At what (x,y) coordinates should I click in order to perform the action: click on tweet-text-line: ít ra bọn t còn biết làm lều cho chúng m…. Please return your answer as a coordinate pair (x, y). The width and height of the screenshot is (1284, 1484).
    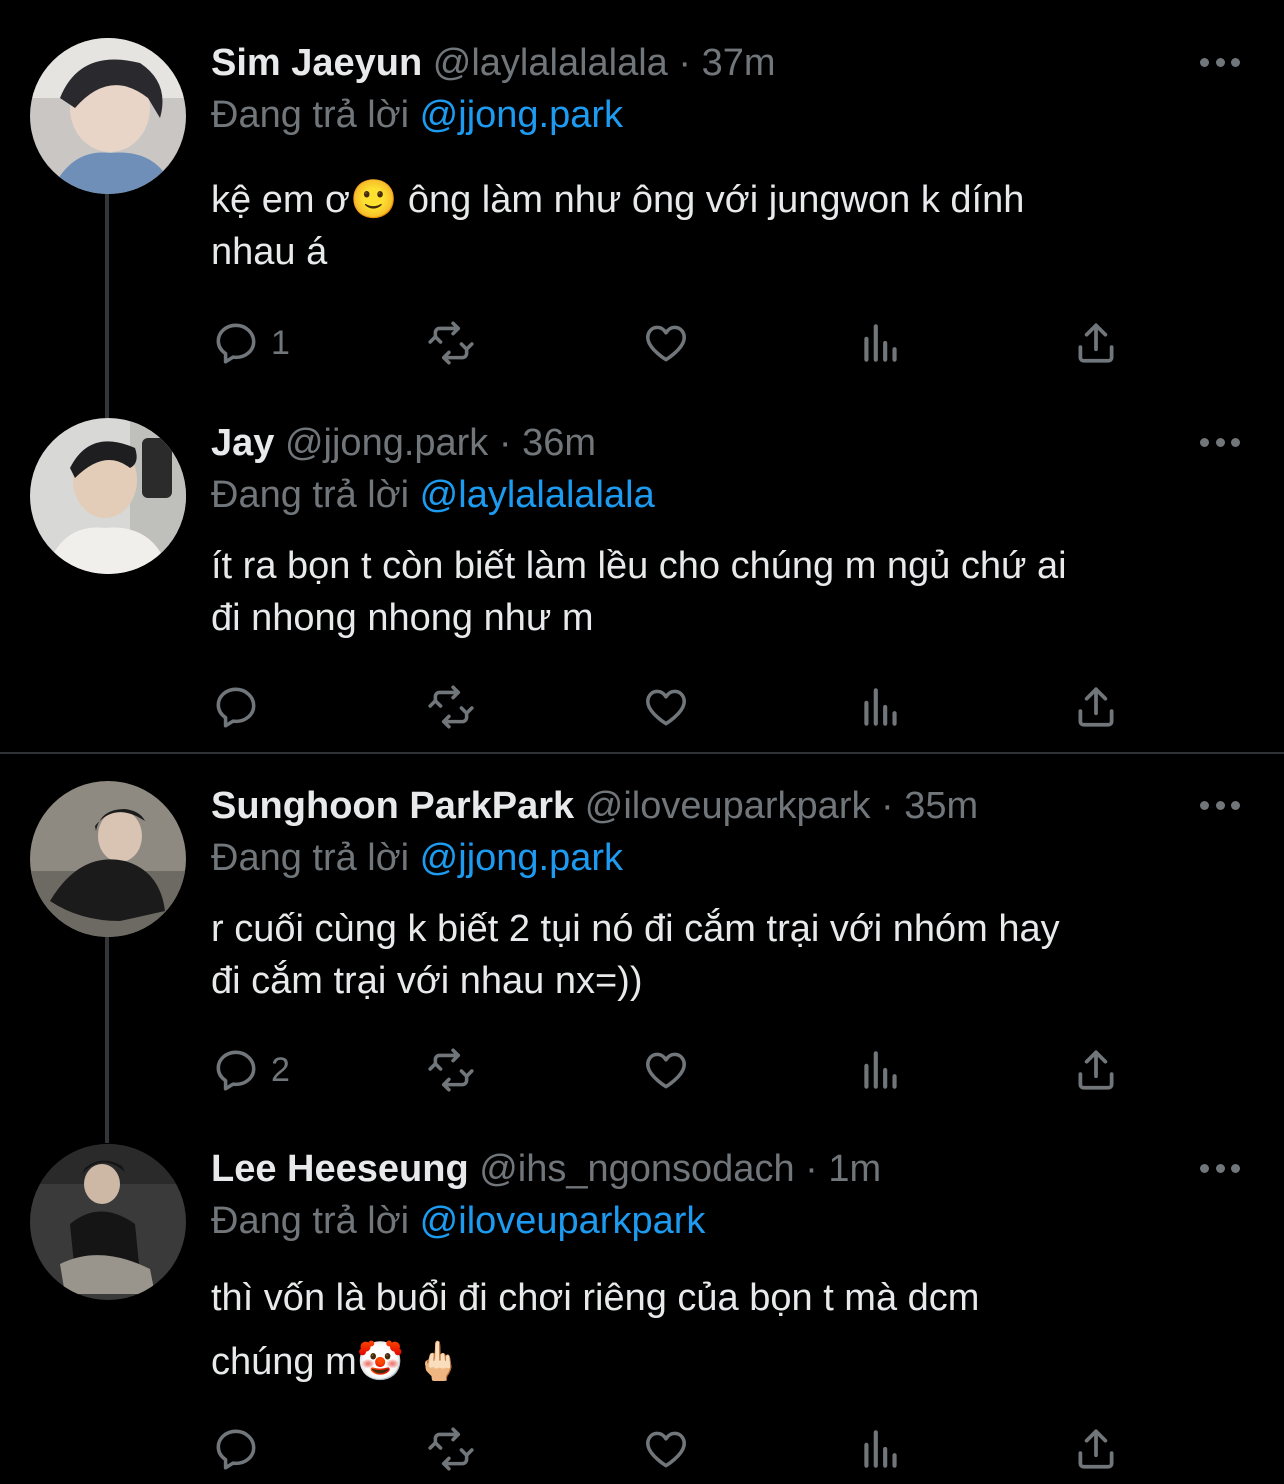
    Looking at the image, I should click on (639, 566).